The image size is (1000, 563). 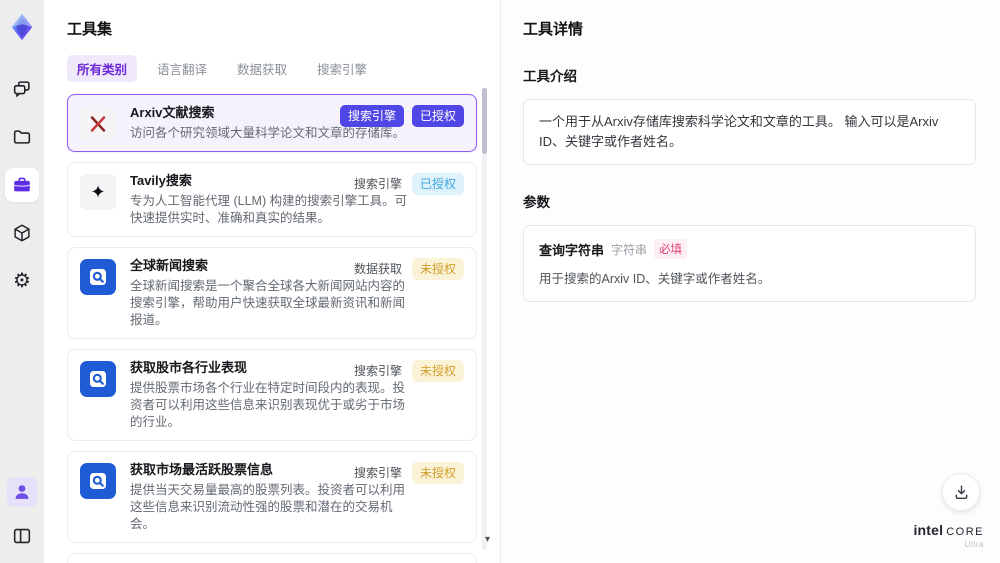 What do you see at coordinates (102, 68) in the screenshot?
I see `tab-all-categories: 所有类别` at bounding box center [102, 68].